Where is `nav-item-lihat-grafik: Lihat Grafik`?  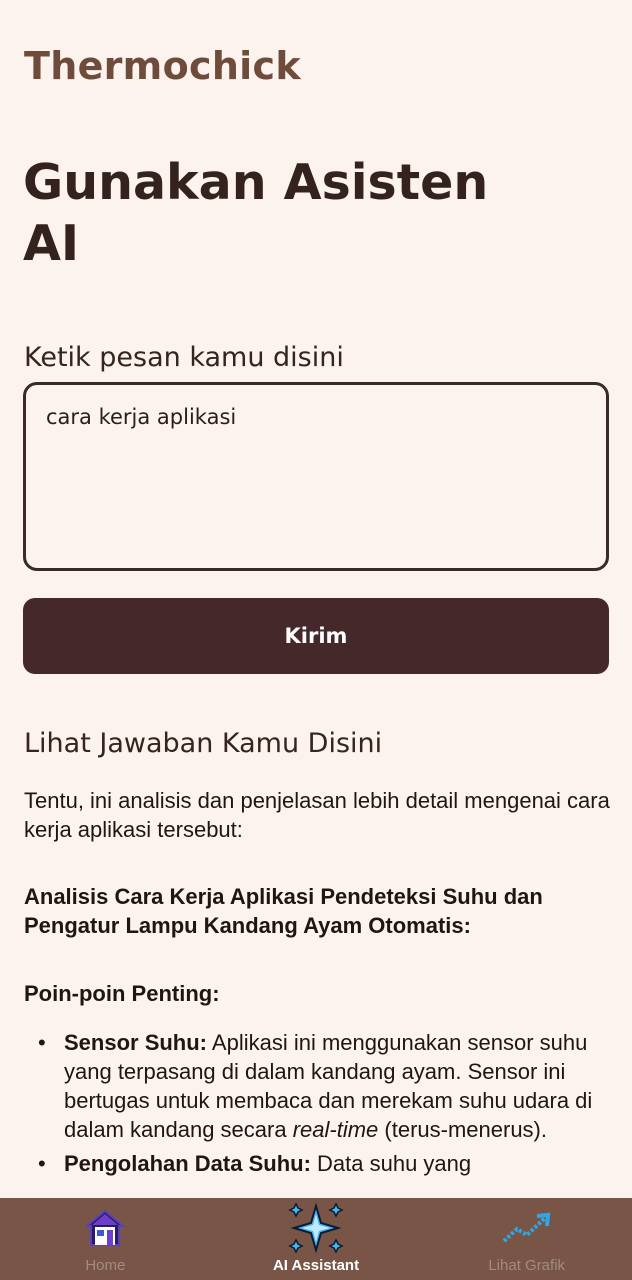
nav-item-lihat-grafik: Lihat Grafik is located at coordinates (526, 1239).